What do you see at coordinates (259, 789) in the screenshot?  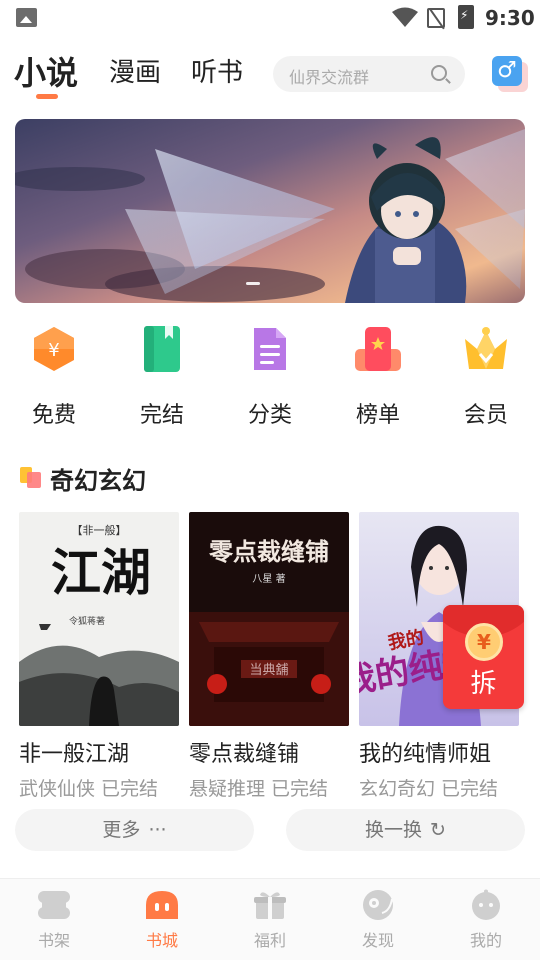 I see `book-meta: 悬疑推理 已完结` at bounding box center [259, 789].